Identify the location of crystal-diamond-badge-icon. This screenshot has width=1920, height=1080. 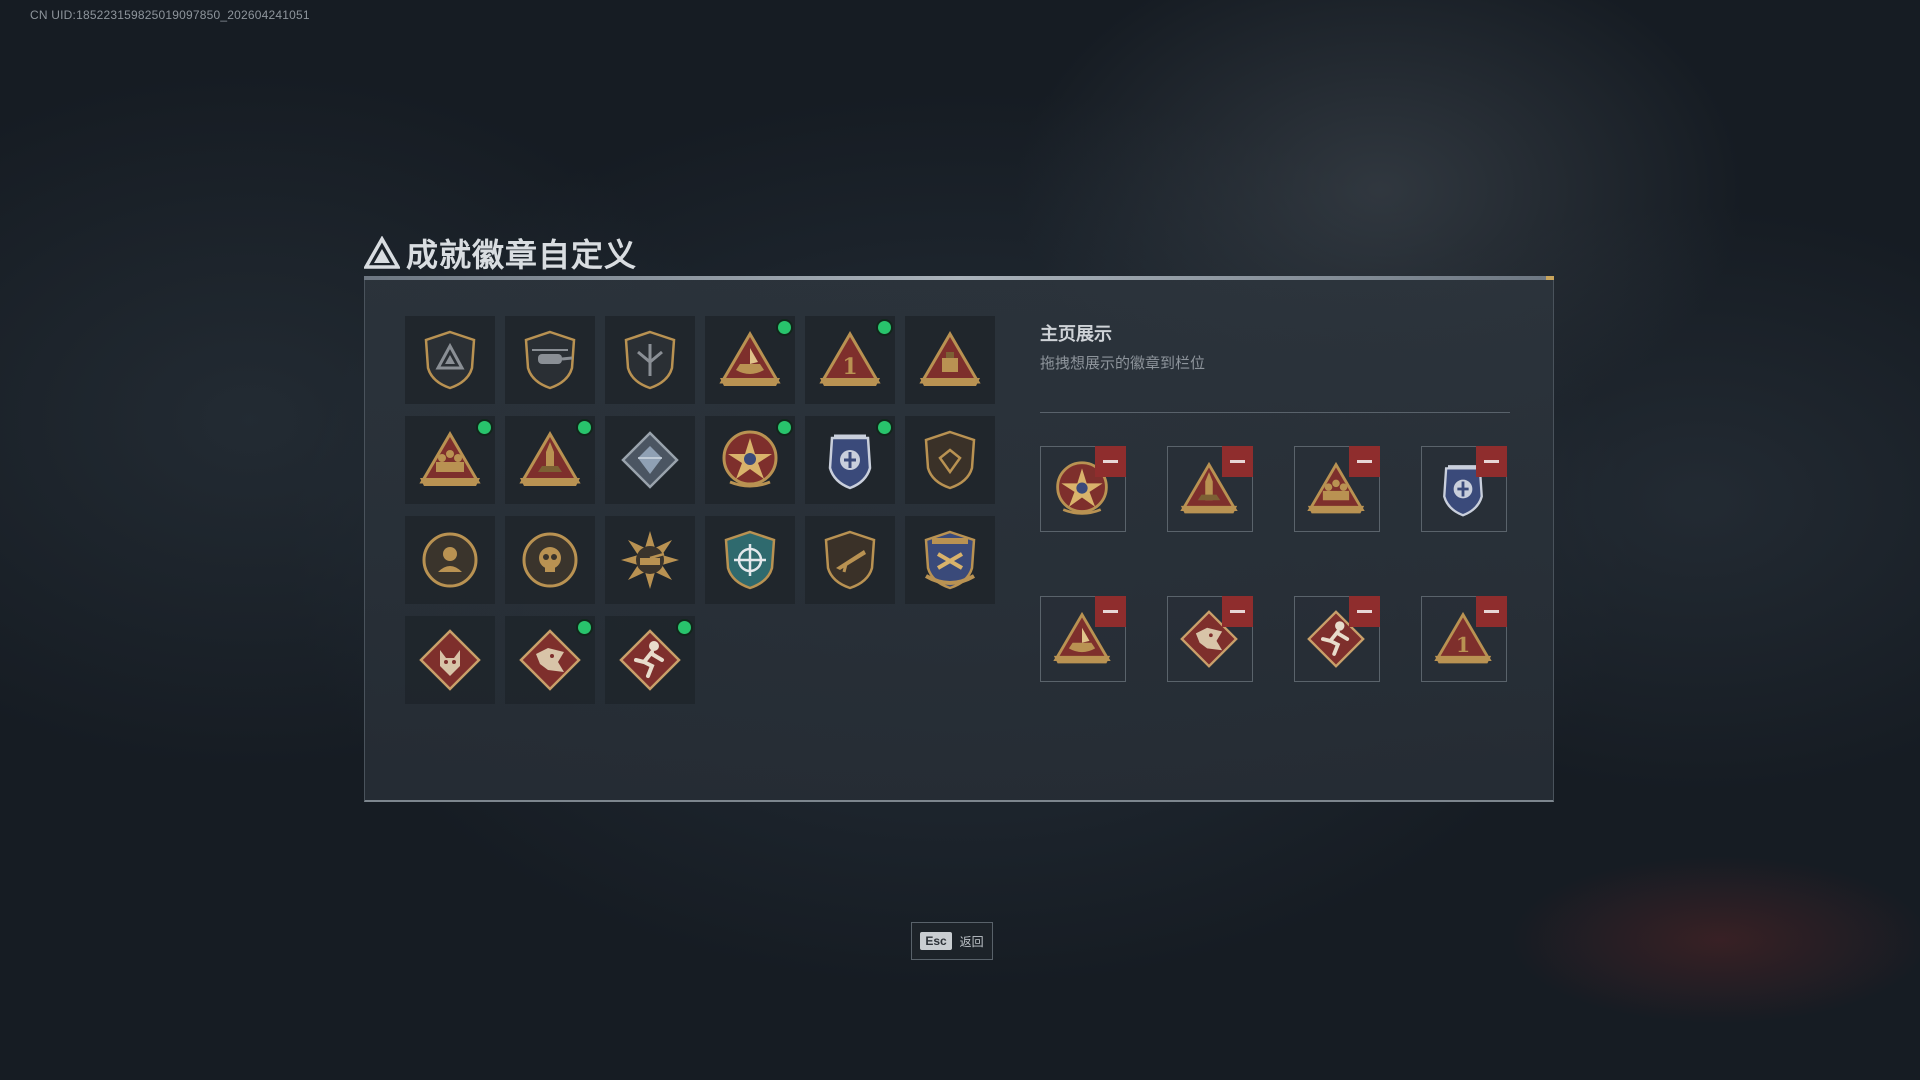
(650, 460).